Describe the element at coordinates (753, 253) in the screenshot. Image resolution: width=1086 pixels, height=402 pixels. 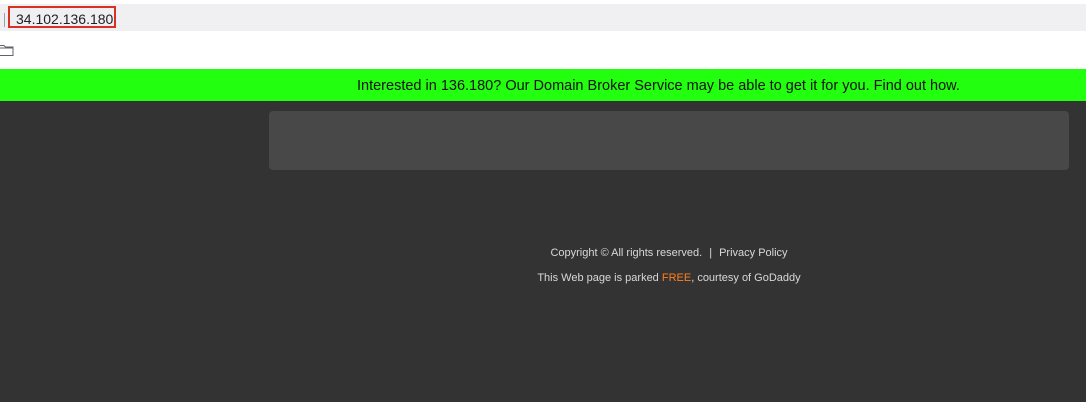
I see `privacy-policy-link: Privacy Policy` at that location.